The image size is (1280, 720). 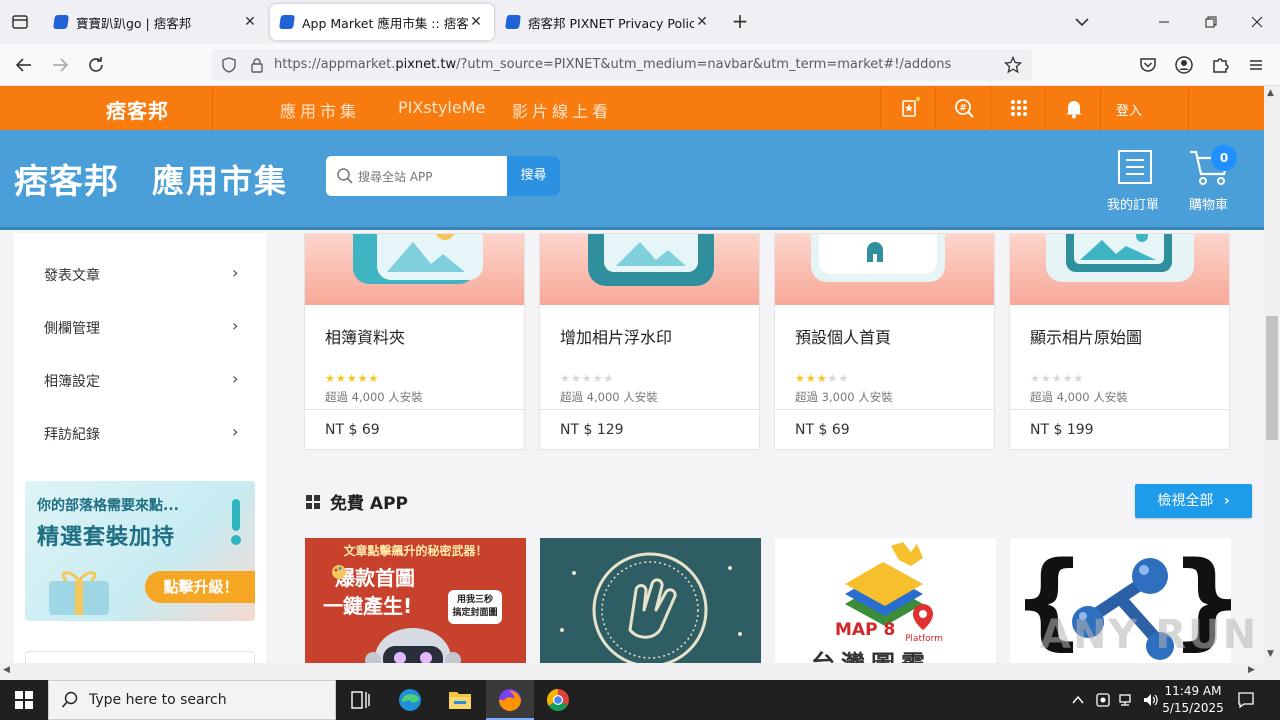 What do you see at coordinates (1074, 108) in the screenshot?
I see `bell-icon` at bounding box center [1074, 108].